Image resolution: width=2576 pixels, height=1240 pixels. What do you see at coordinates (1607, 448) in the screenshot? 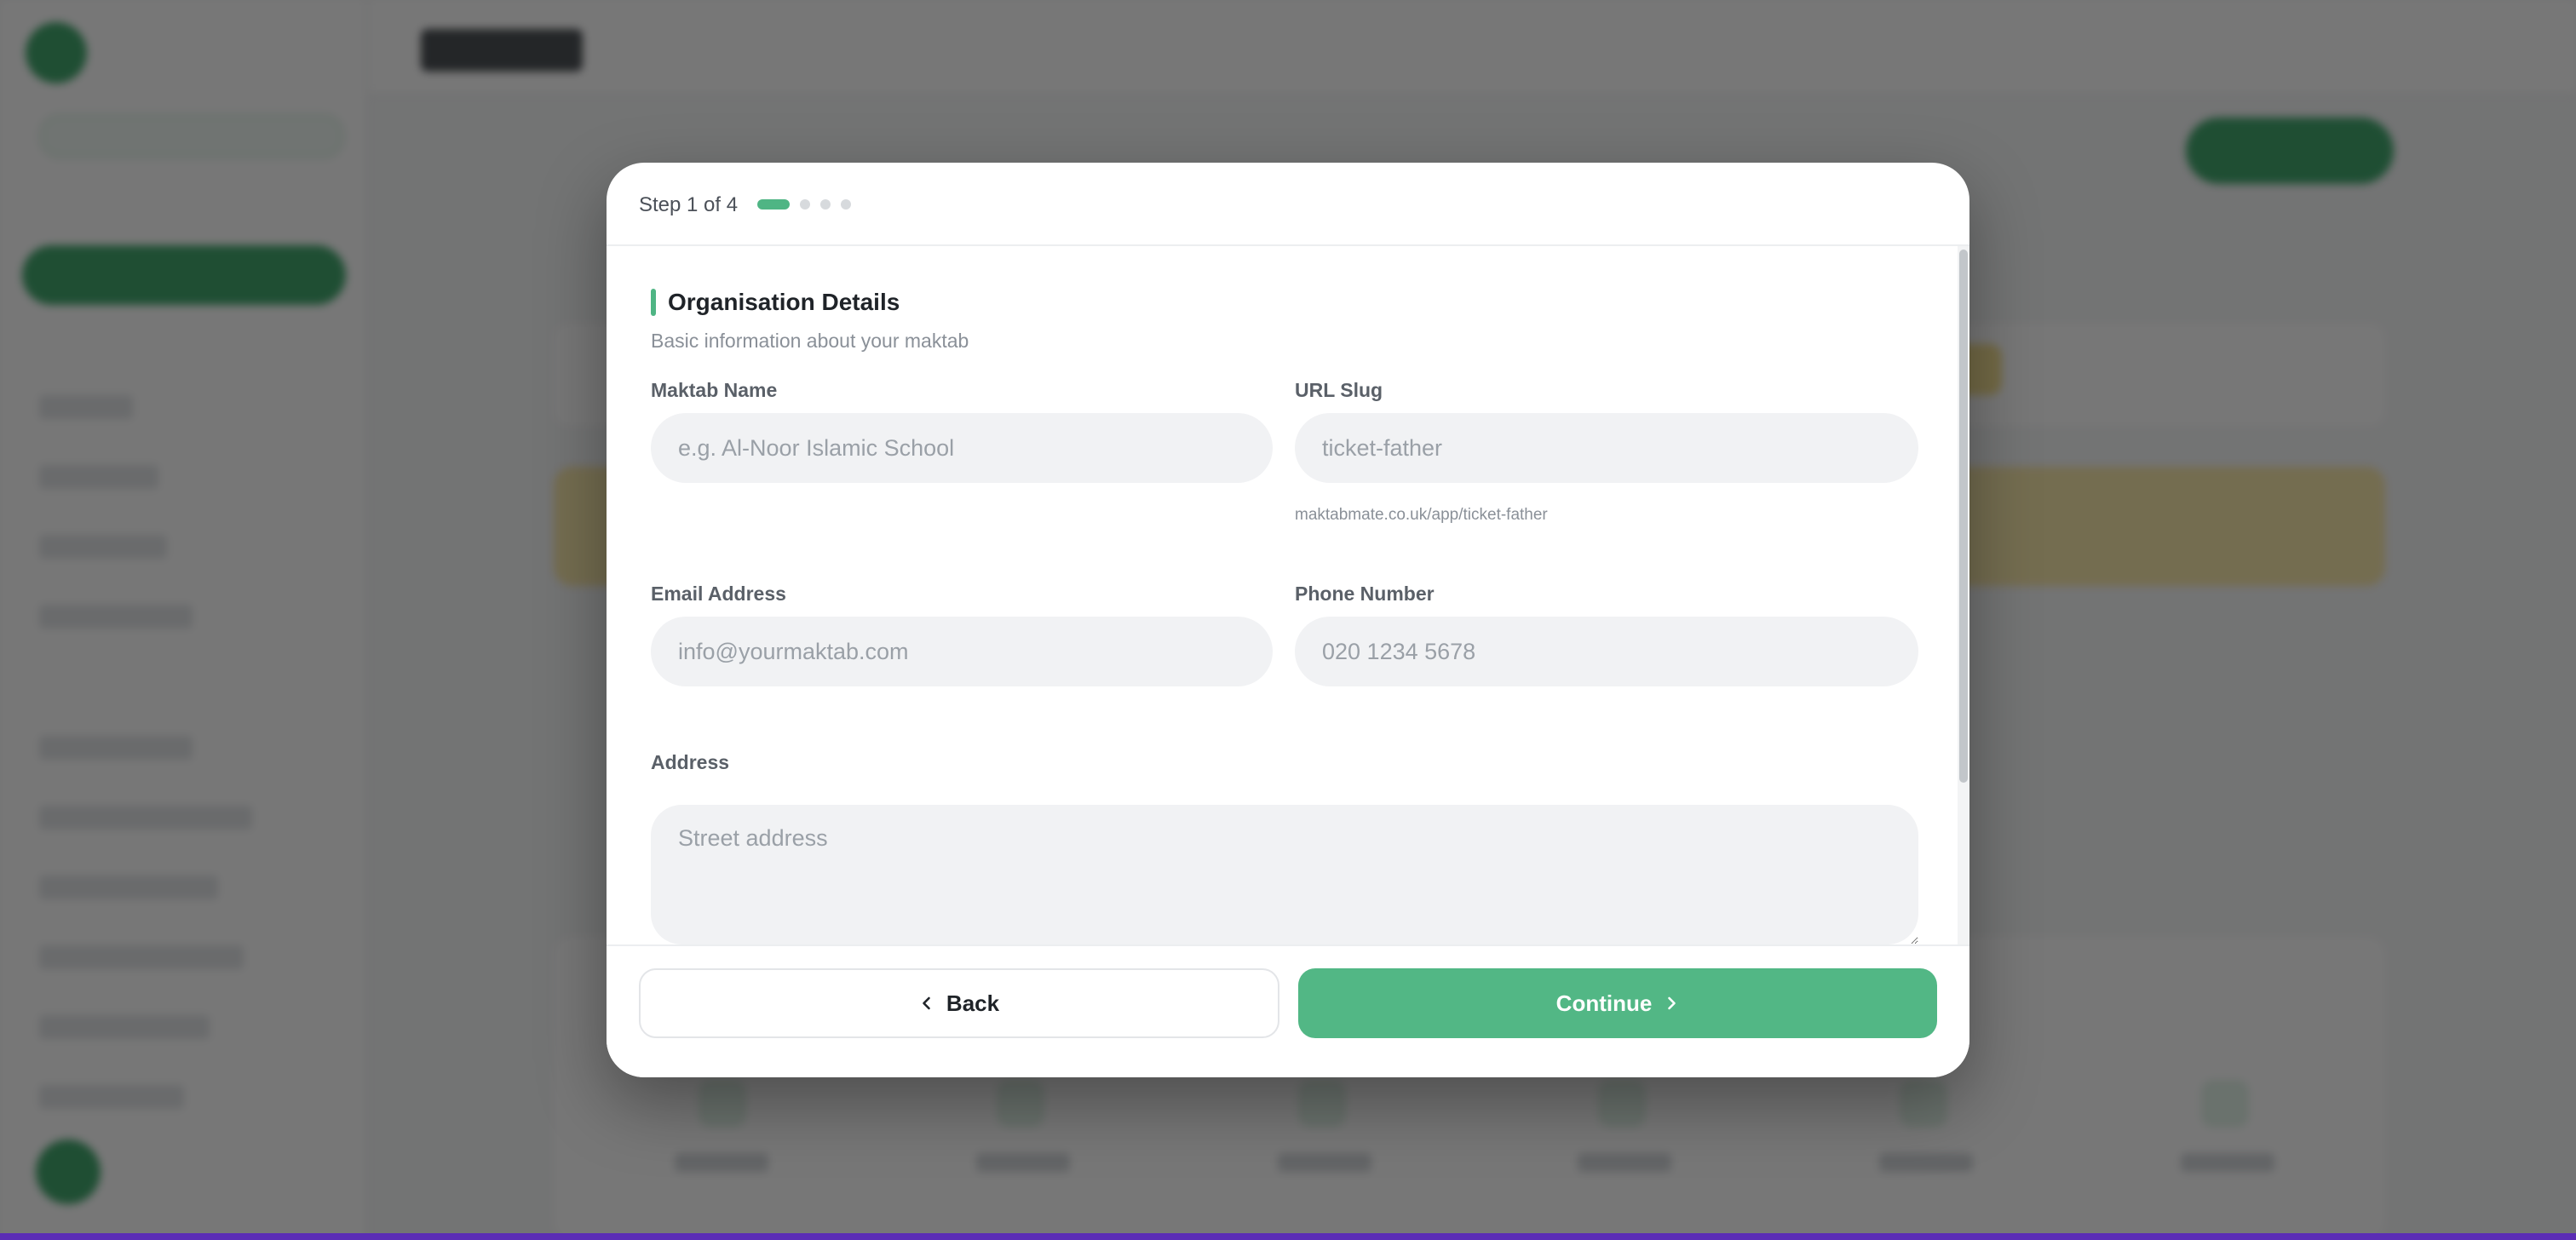
I see `url-slug-input` at bounding box center [1607, 448].